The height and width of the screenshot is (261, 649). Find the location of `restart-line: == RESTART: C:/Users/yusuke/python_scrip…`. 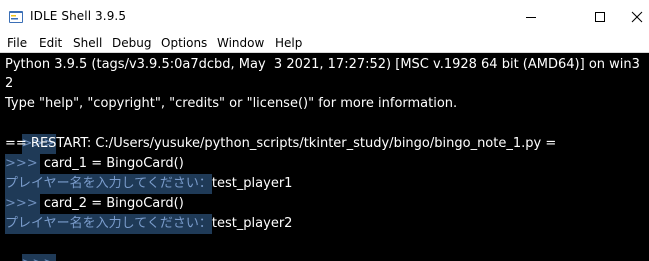

restart-line: == RESTART: C:/Users/yusuke/python_scrip… is located at coordinates (281, 143).